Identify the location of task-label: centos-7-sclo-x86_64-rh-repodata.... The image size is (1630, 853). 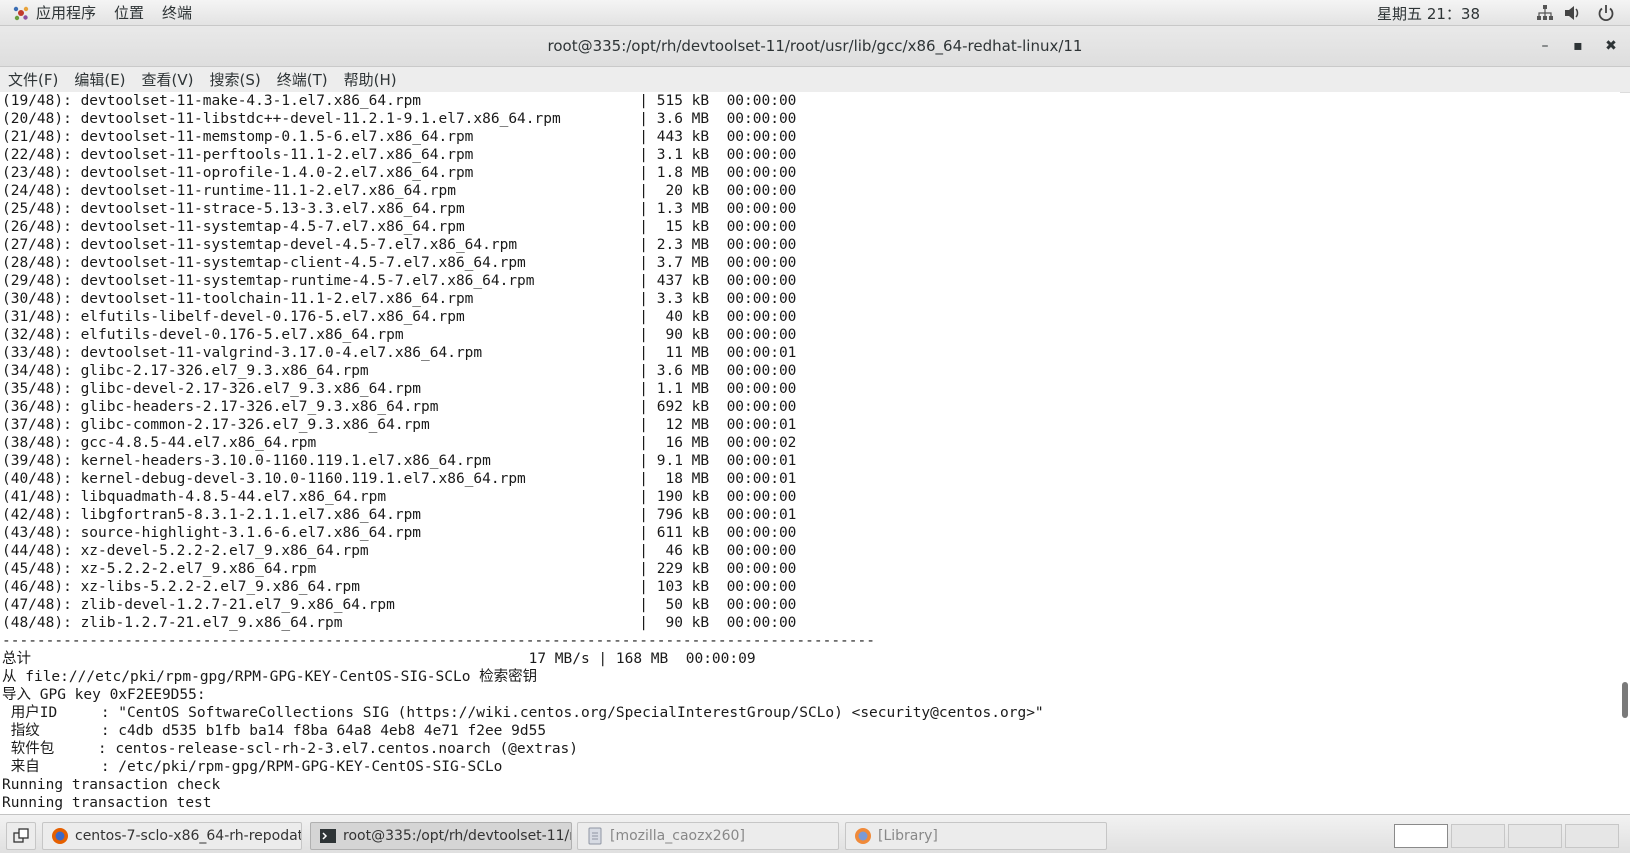
(188, 836).